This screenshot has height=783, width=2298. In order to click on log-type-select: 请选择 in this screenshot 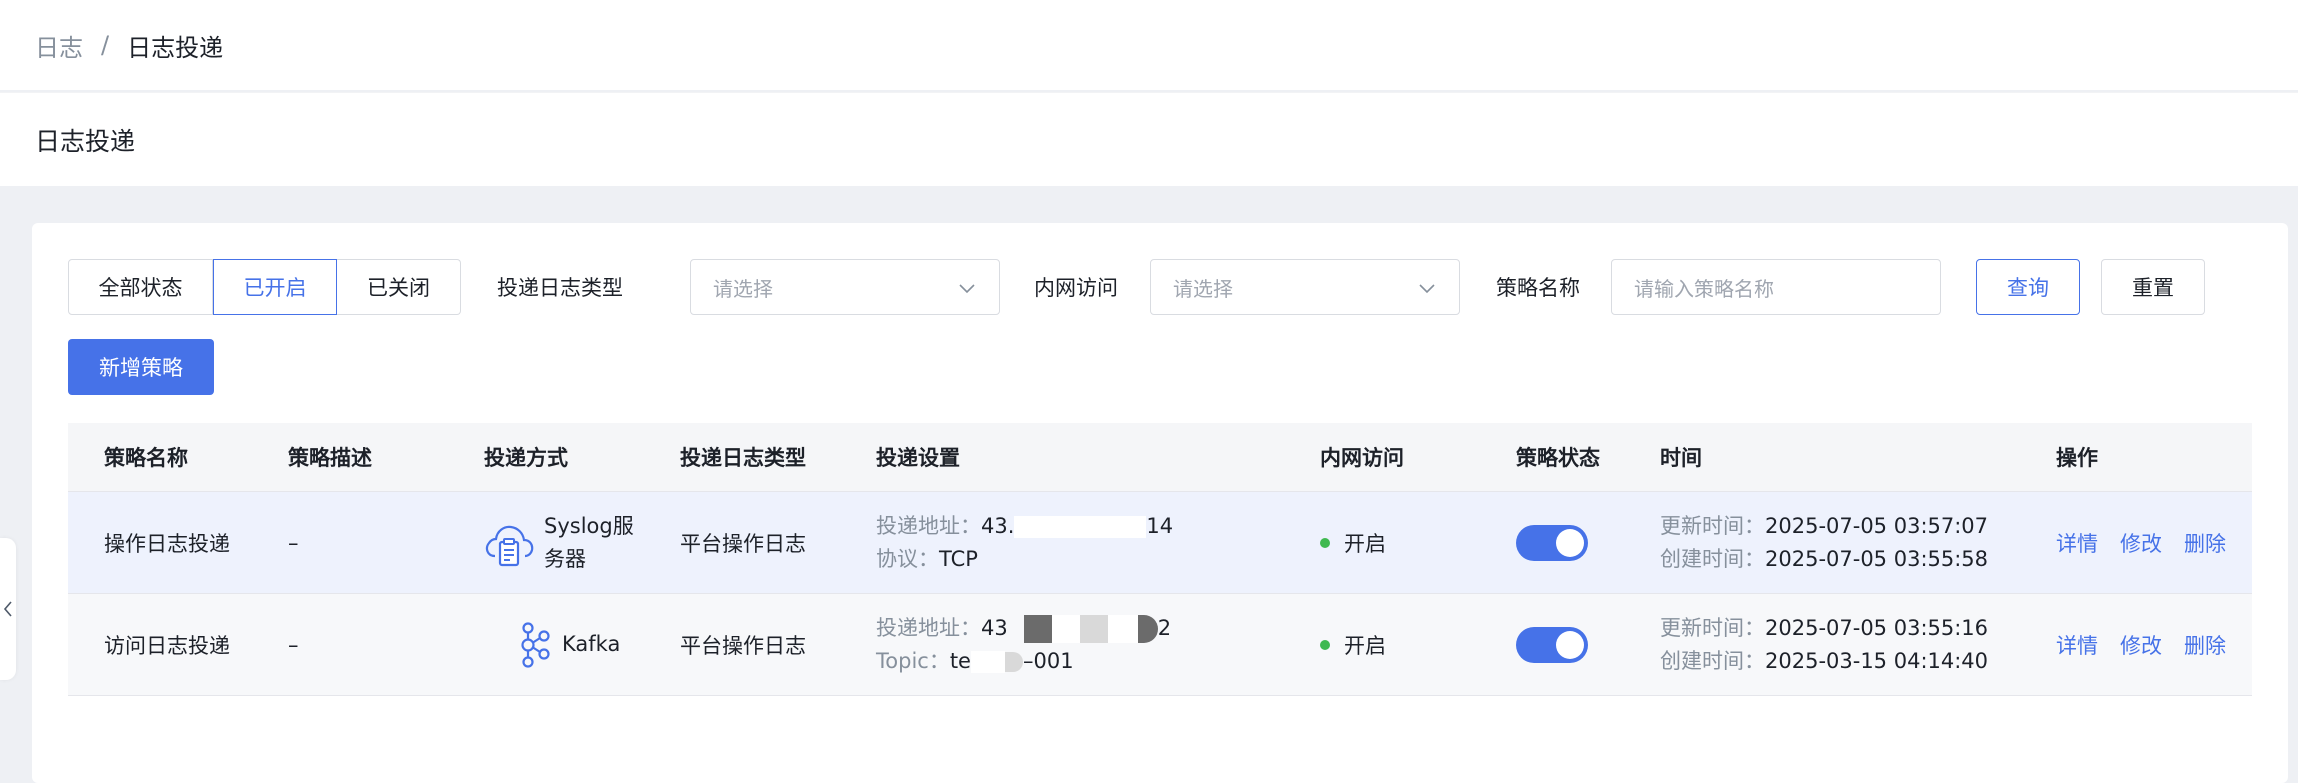, I will do `click(845, 287)`.